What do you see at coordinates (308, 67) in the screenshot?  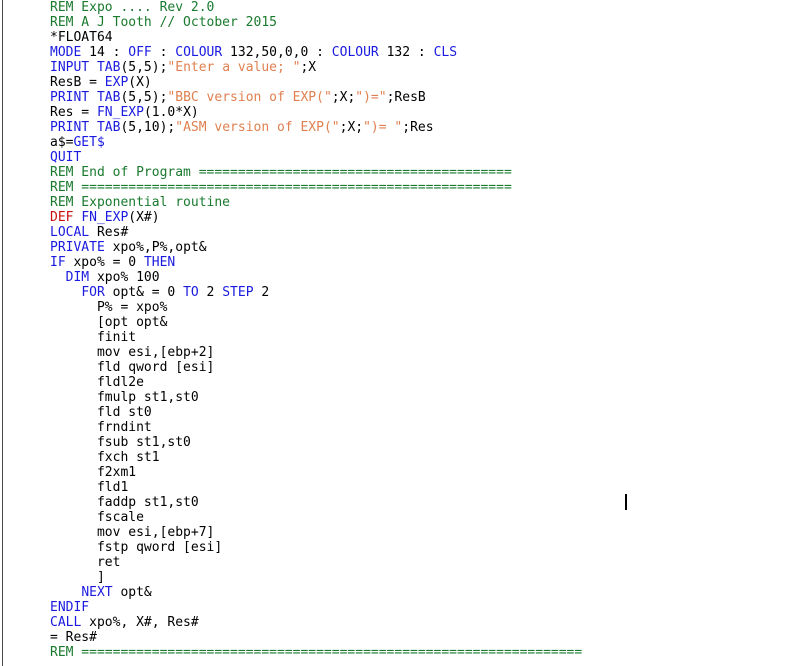 I see `code-token-plain: ;X` at bounding box center [308, 67].